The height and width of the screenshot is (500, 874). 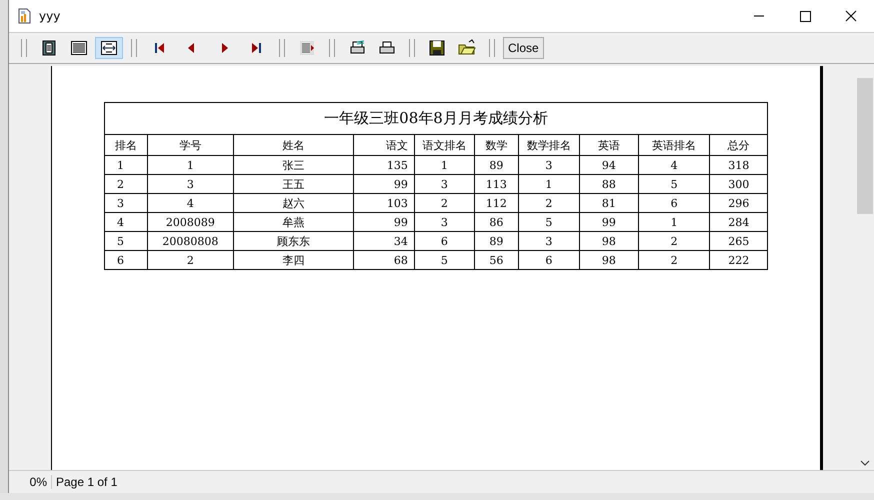 What do you see at coordinates (30, 482) in the screenshot?
I see `progress-text: 0%` at bounding box center [30, 482].